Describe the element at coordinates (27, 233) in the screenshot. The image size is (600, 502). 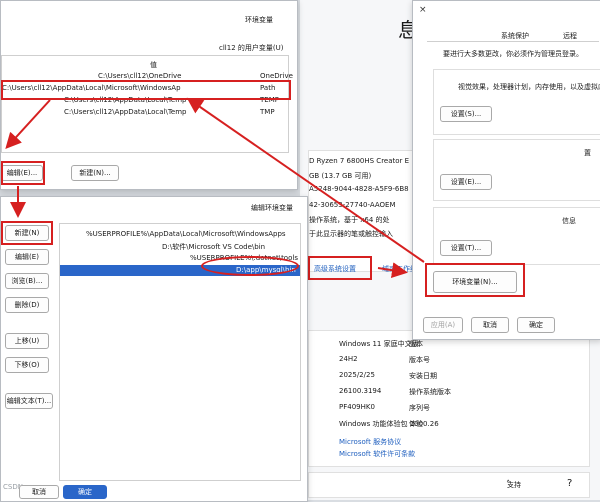
I see `new-path-button-highlight` at that location.